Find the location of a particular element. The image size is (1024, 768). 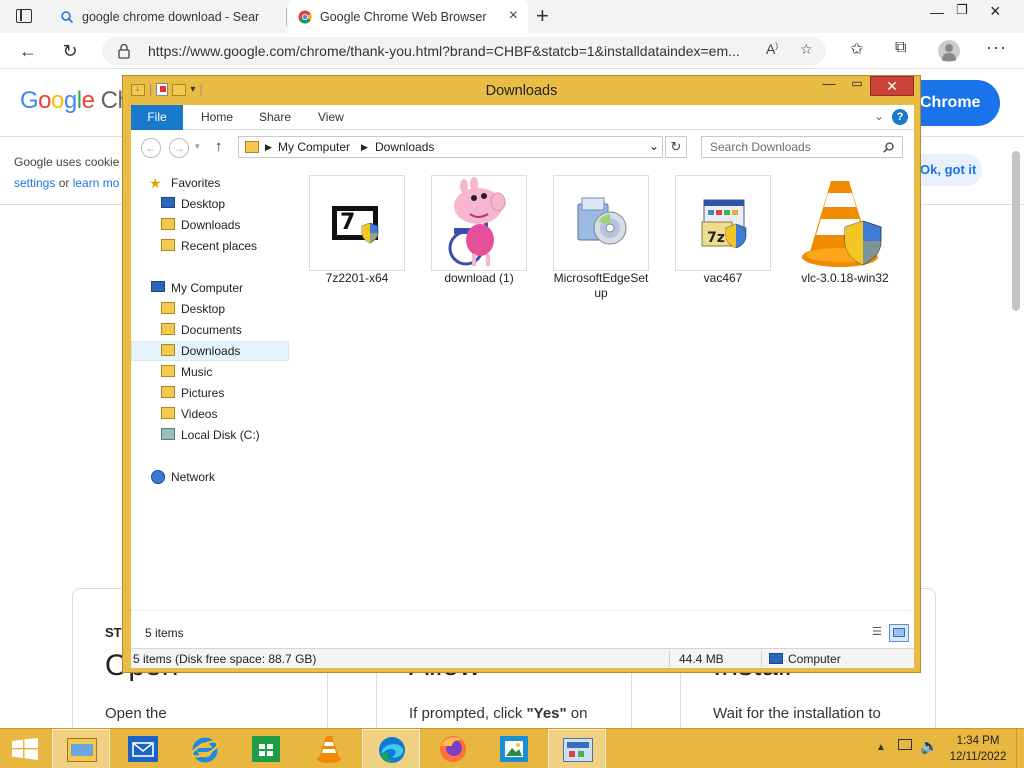

file-item: MicrosoftEdgeSetup is located at coordinates (601, 240).